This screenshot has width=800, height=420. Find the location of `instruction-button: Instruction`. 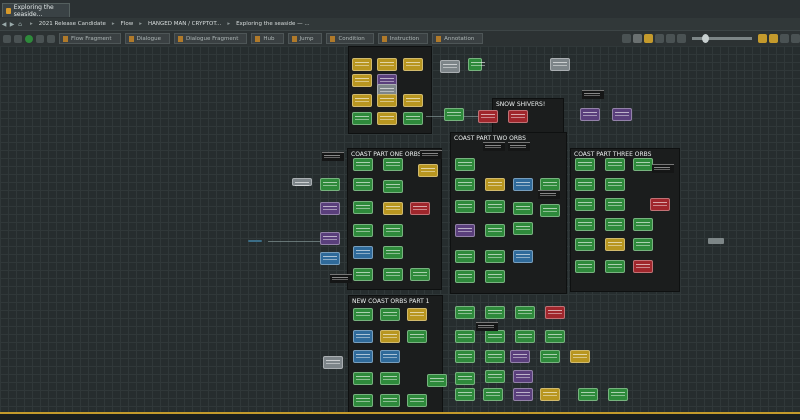

instruction-button: Instruction is located at coordinates (403, 38).